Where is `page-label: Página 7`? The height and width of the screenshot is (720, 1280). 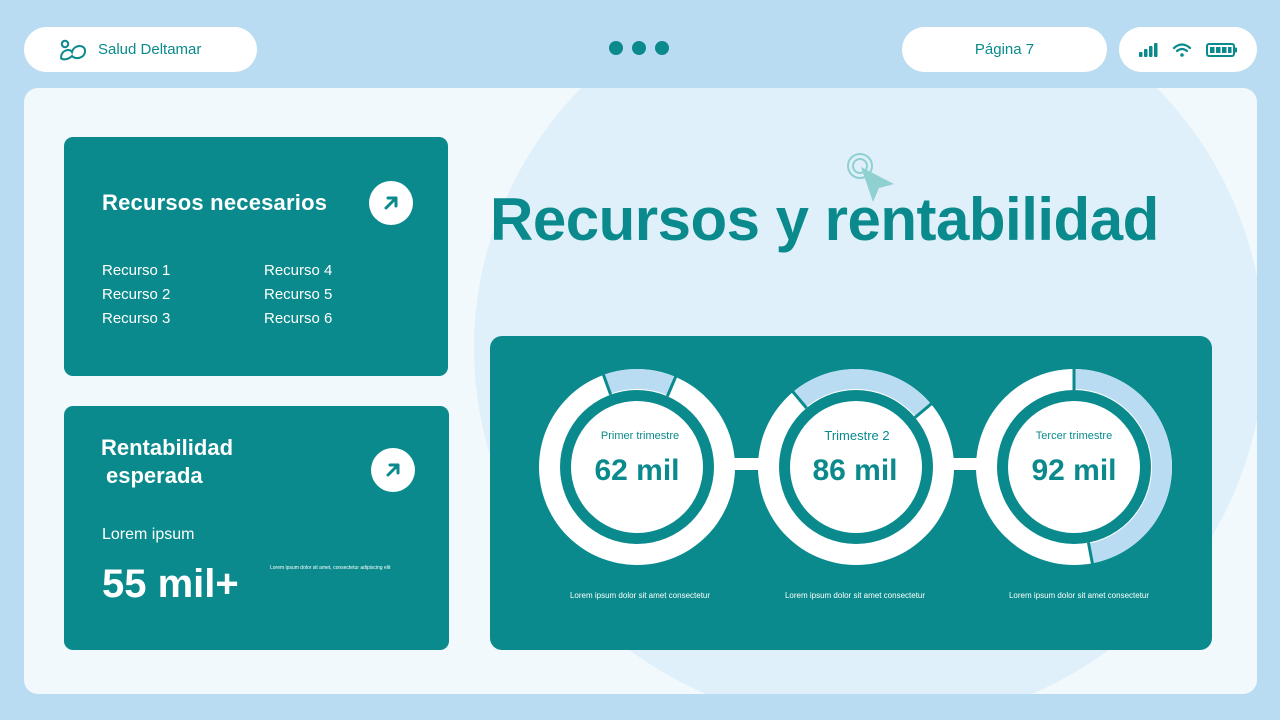
page-label: Página 7 is located at coordinates (1004, 49).